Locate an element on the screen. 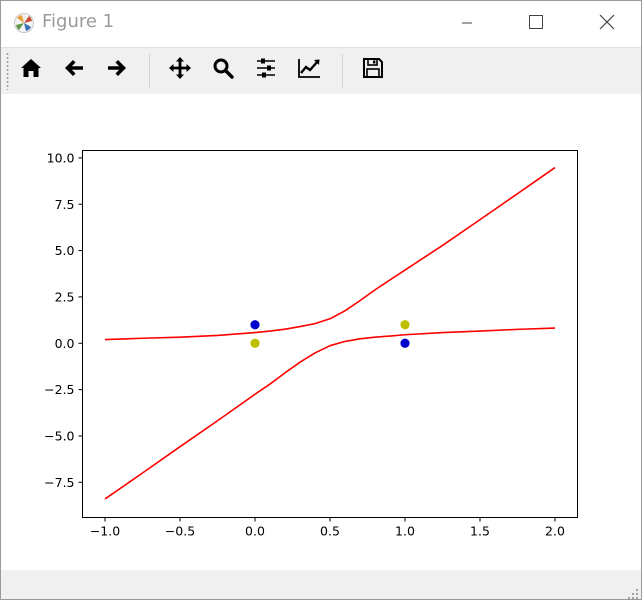 The image size is (642, 600). x-tick-label: −1.0 is located at coordinates (105, 531).